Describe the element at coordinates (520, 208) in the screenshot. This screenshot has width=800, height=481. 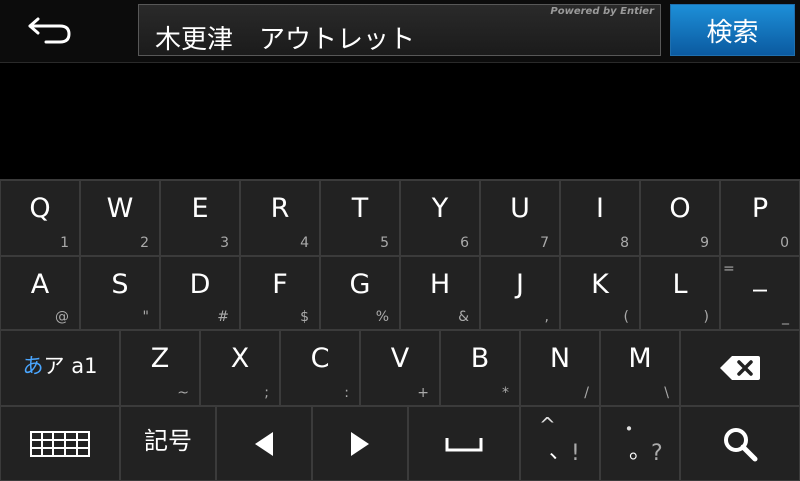
I see `key-main-label: U` at that location.